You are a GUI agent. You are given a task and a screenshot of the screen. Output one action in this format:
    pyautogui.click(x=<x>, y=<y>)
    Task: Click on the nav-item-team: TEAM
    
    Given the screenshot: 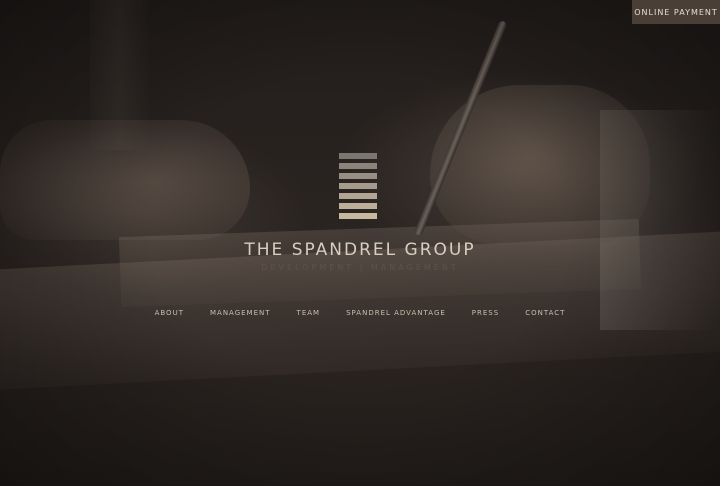 What is the action you would take?
    pyautogui.click(x=309, y=313)
    